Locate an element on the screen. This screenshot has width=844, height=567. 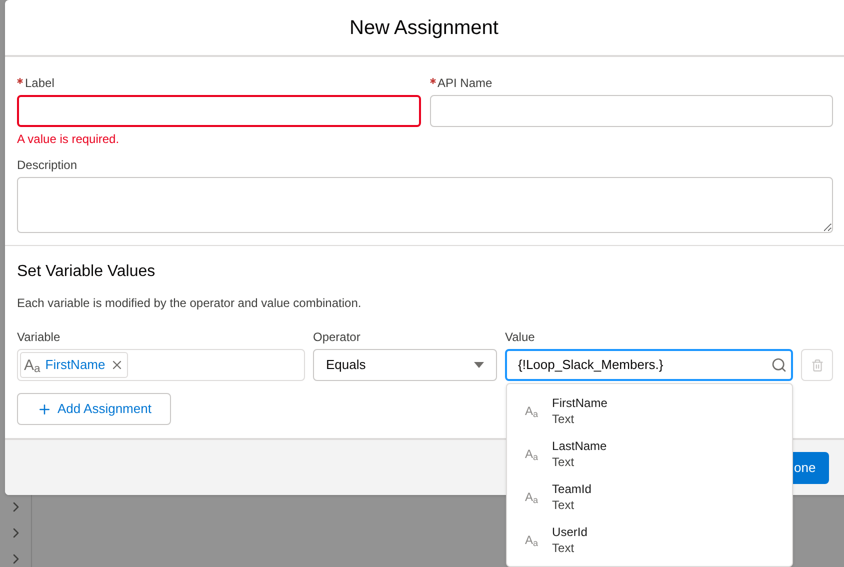
modal-title: New Assignment is located at coordinates (424, 28).